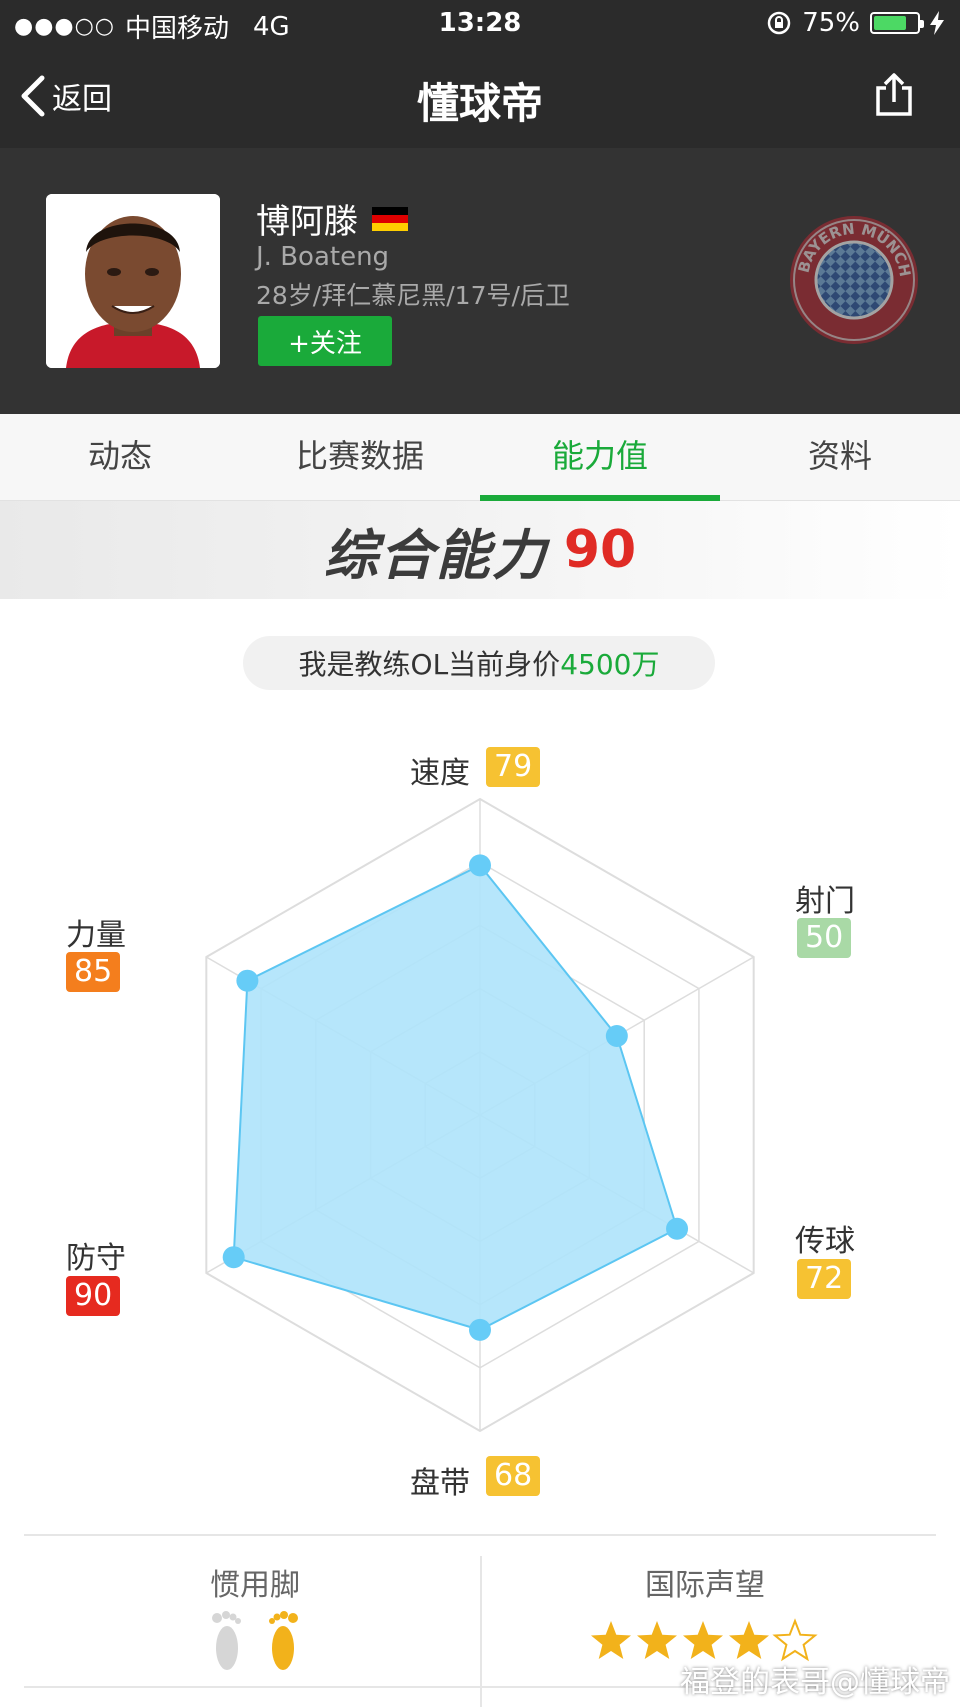 Image resolution: width=960 pixels, height=1707 pixels. Describe the element at coordinates (705, 1585) in the screenshot. I see `reputation-title: 国际声望` at that location.